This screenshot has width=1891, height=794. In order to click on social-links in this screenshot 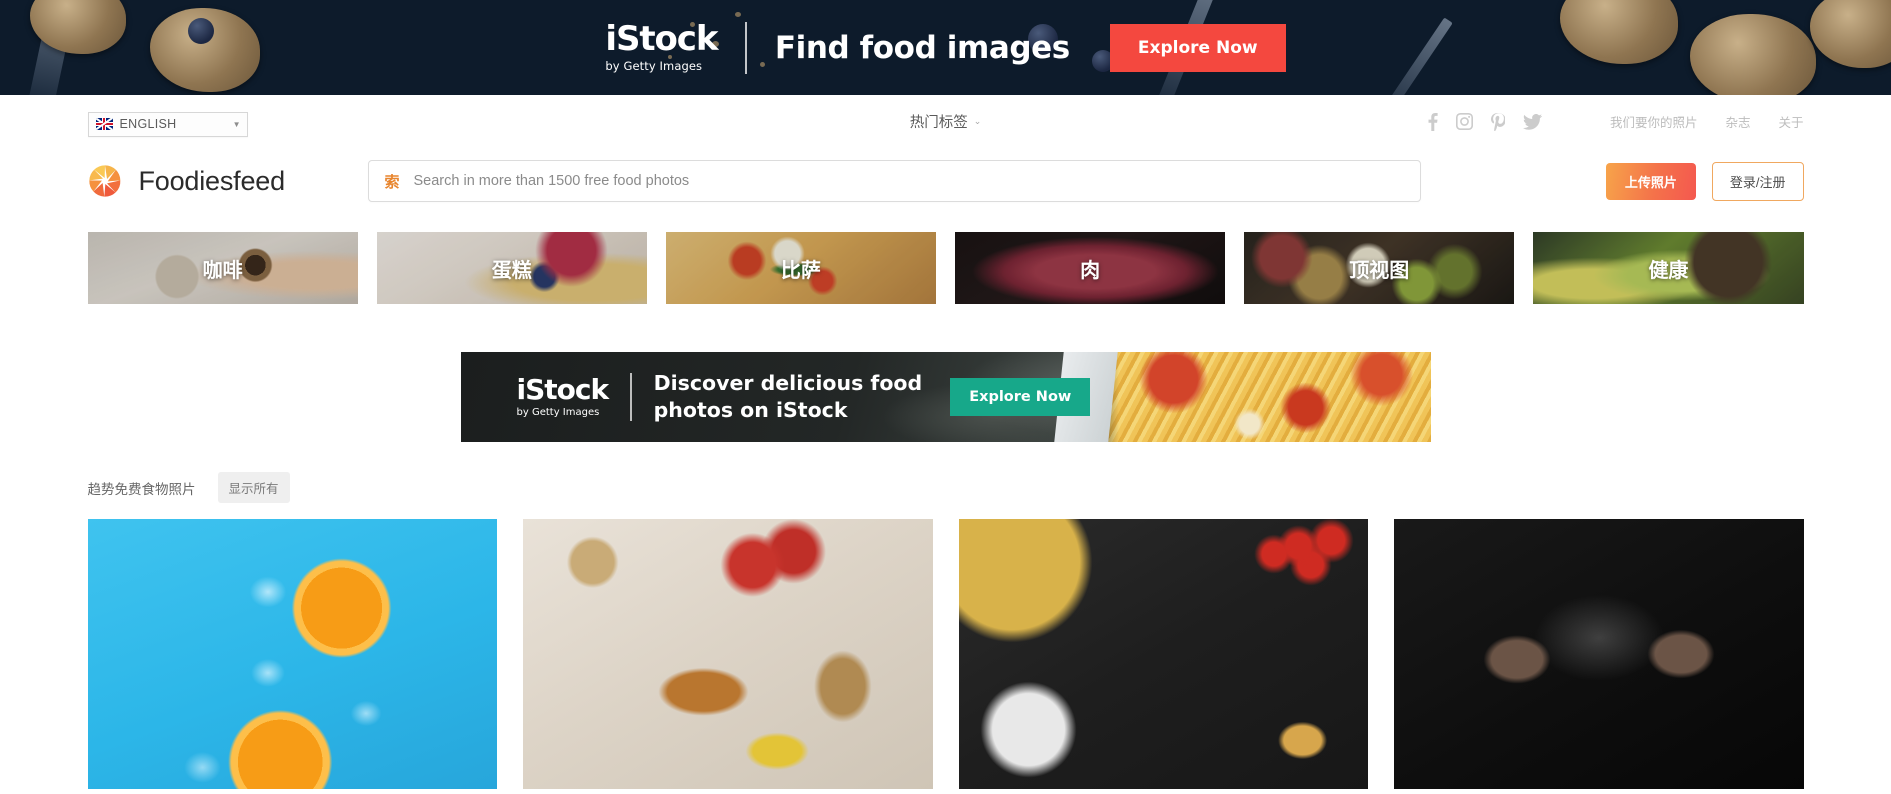, I will do `click(1485, 121)`.